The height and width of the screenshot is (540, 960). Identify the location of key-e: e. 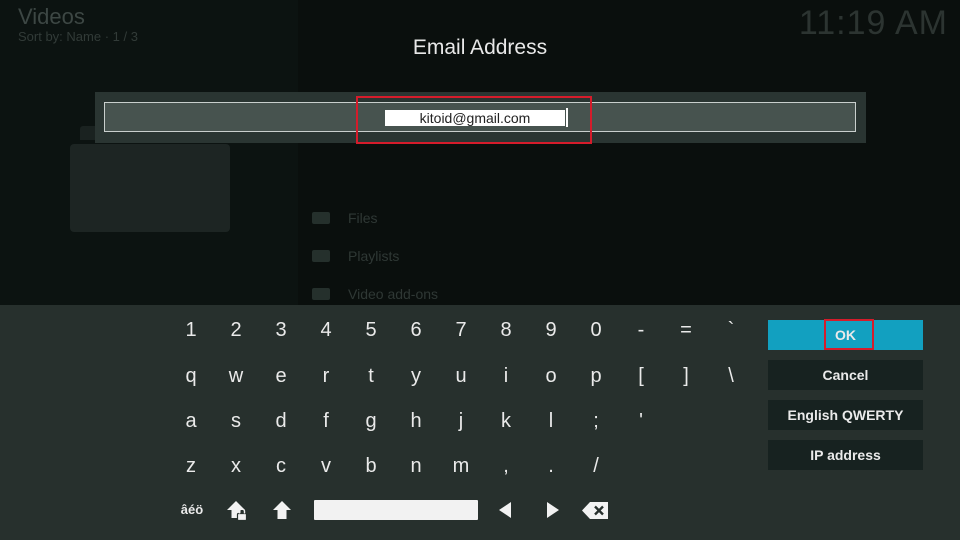
(281, 376).